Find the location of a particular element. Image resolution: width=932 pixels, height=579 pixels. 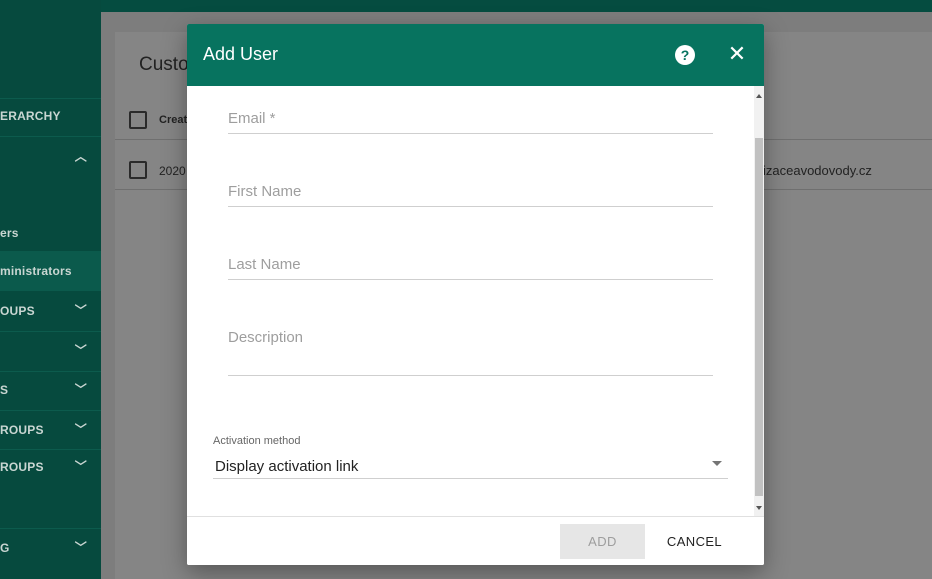

activation-method-label: Activation method is located at coordinates (257, 441).